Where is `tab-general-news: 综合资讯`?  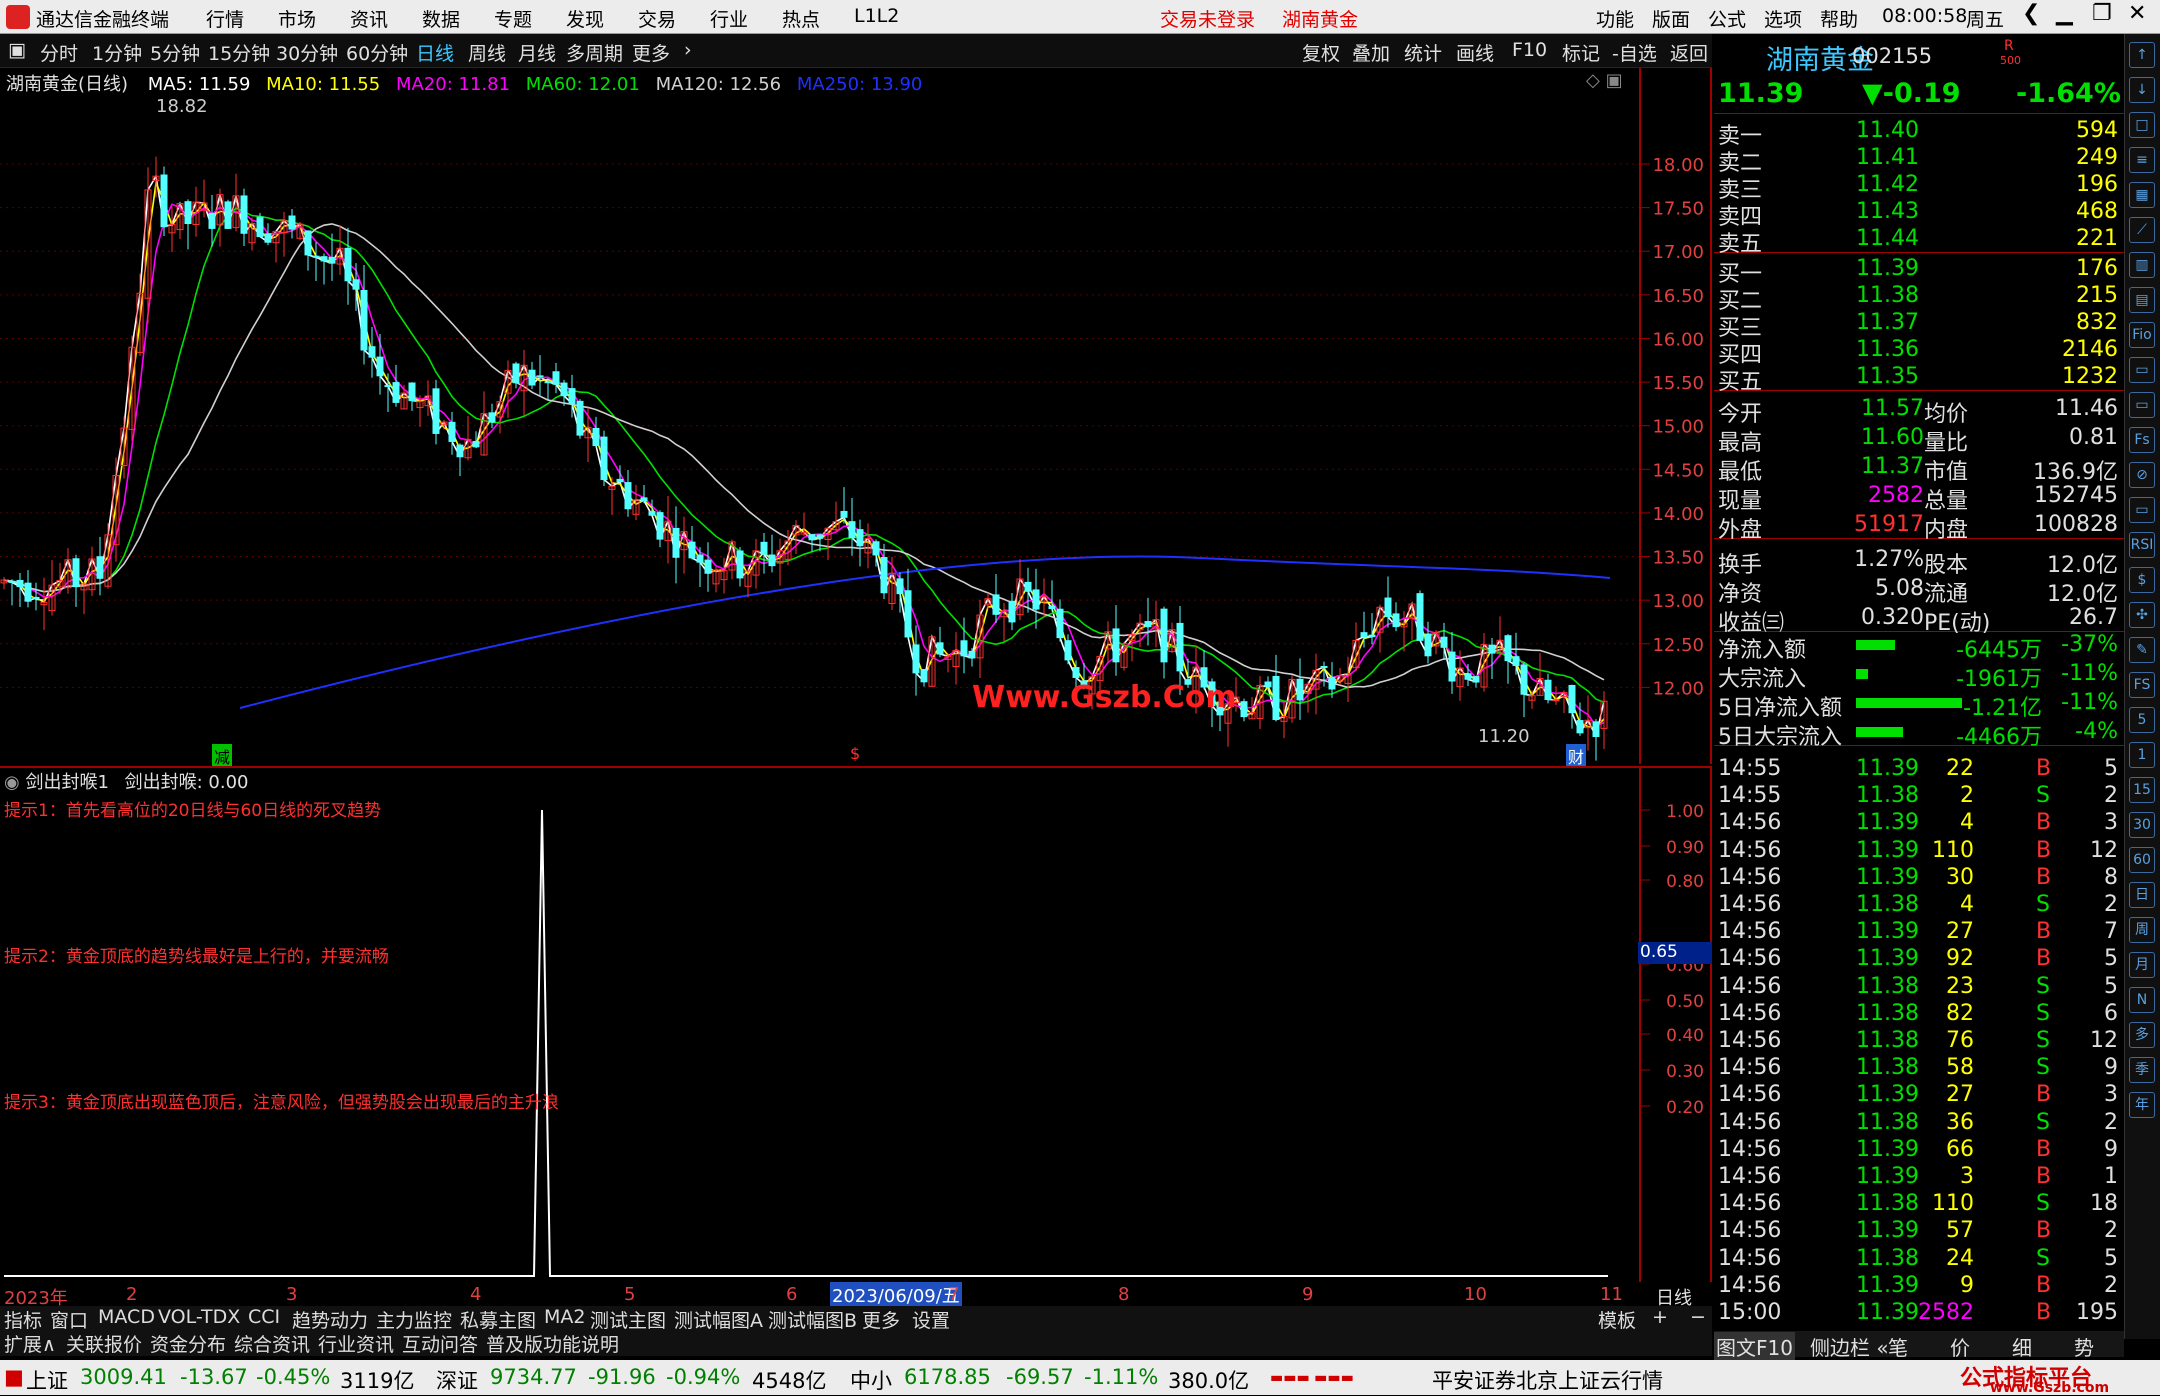 tab-general-news: 综合资讯 is located at coordinates (272, 1343).